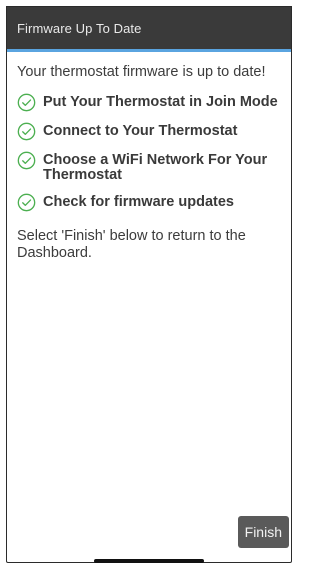 The image size is (320, 567). Describe the element at coordinates (79, 28) in the screenshot. I see `page-title: Firmware Up To Date` at that location.